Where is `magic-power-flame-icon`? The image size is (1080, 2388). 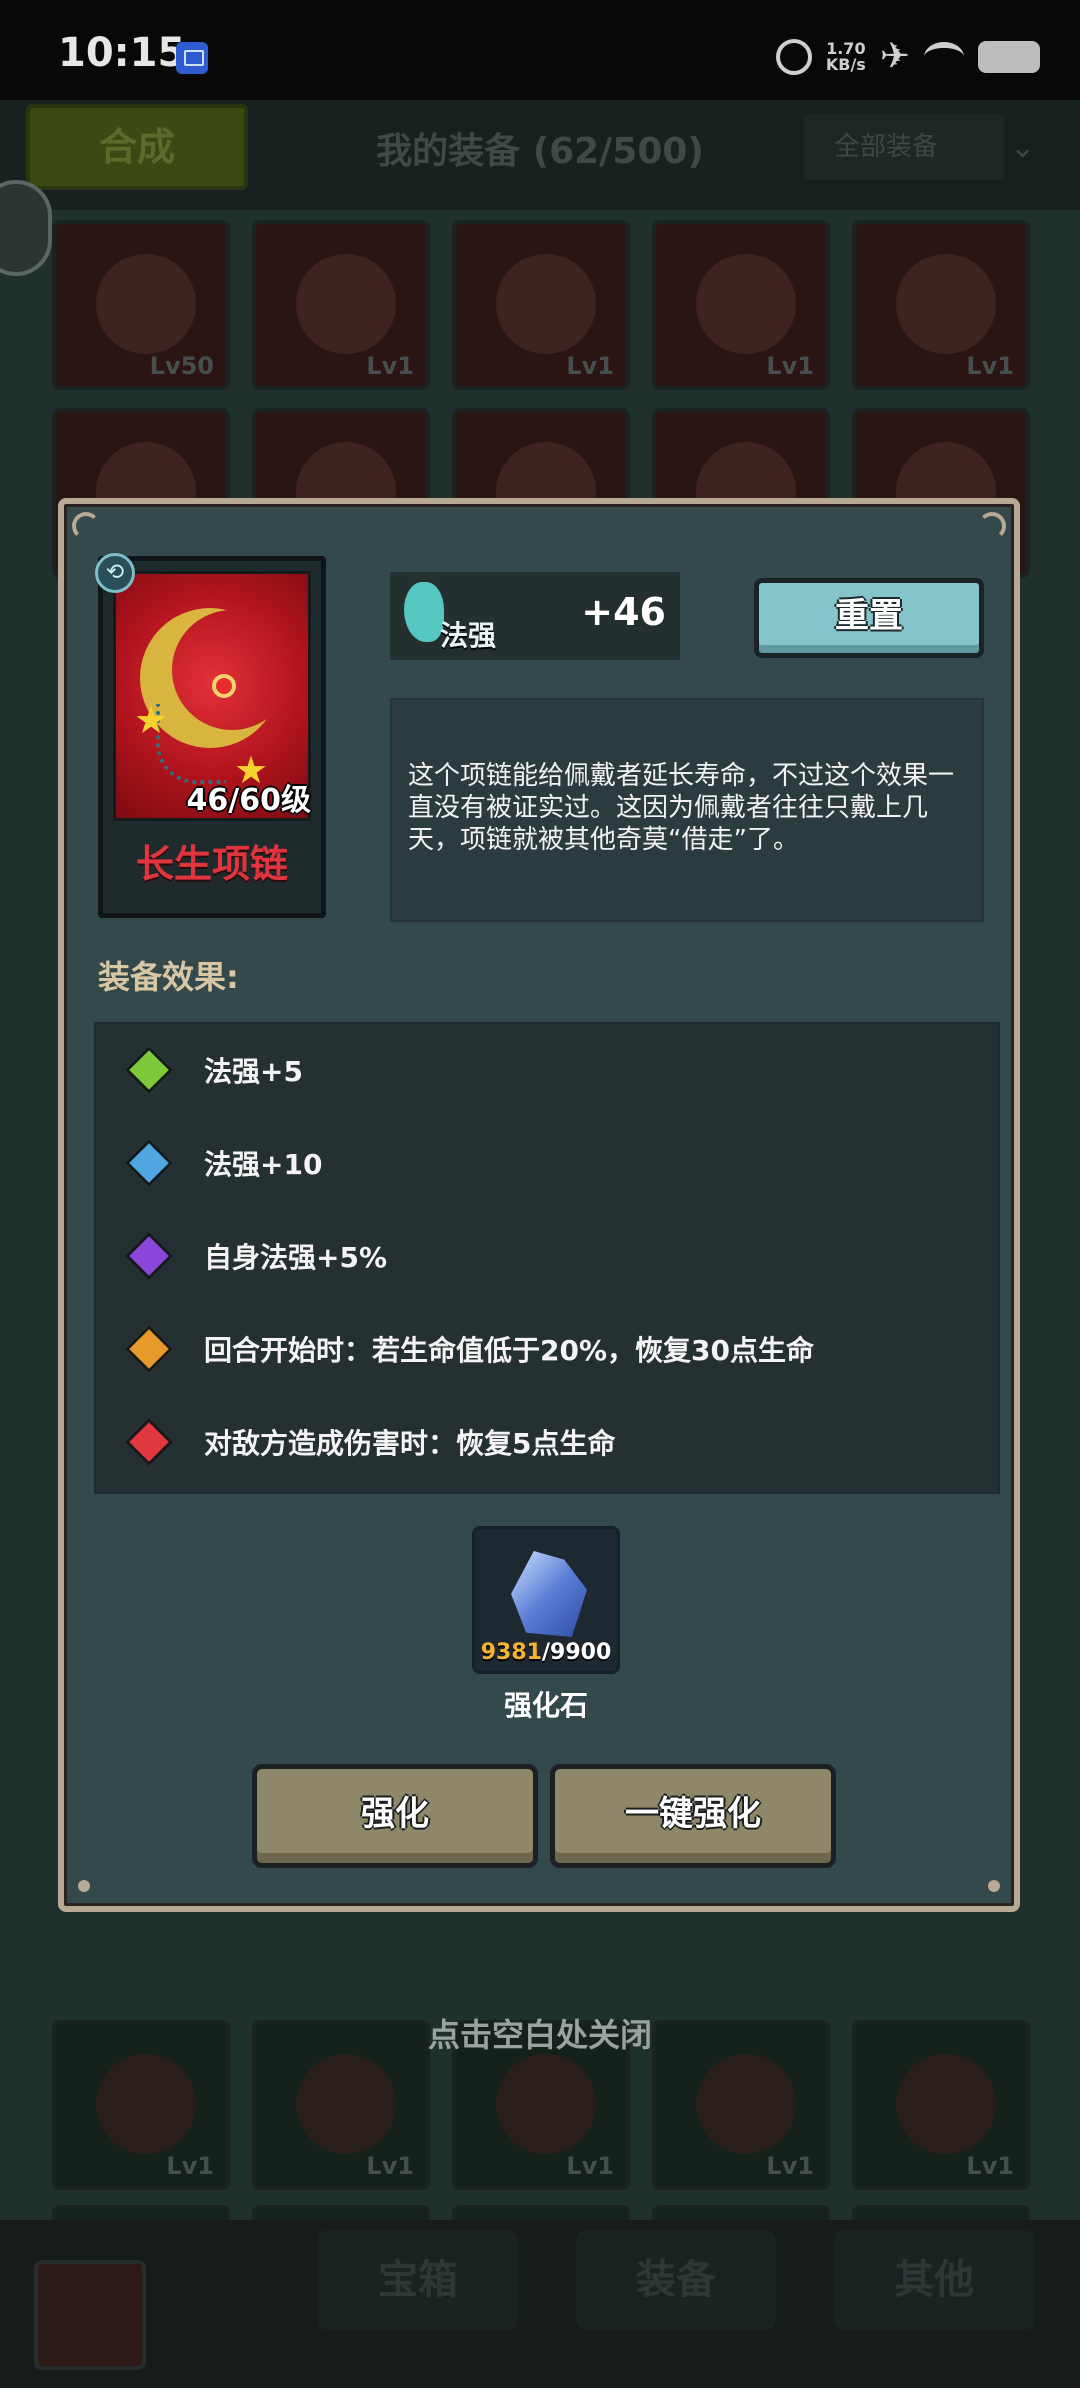 magic-power-flame-icon is located at coordinates (424, 612).